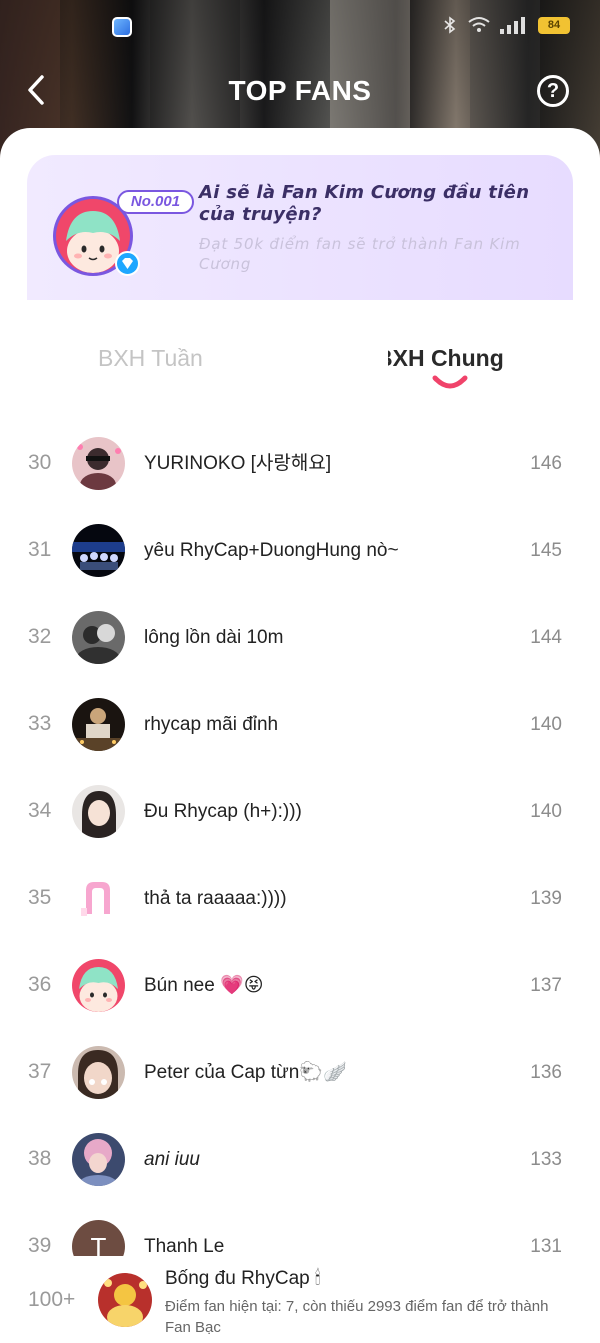 The image size is (600, 1343). I want to click on fan-score: 139, so click(546, 898).